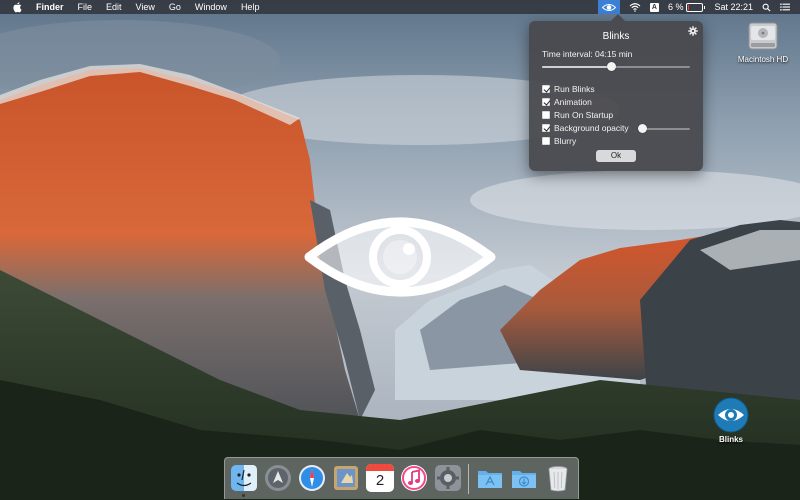 This screenshot has height=500, width=800. I want to click on run-on-startup-option: Run On Startup, so click(577, 115).